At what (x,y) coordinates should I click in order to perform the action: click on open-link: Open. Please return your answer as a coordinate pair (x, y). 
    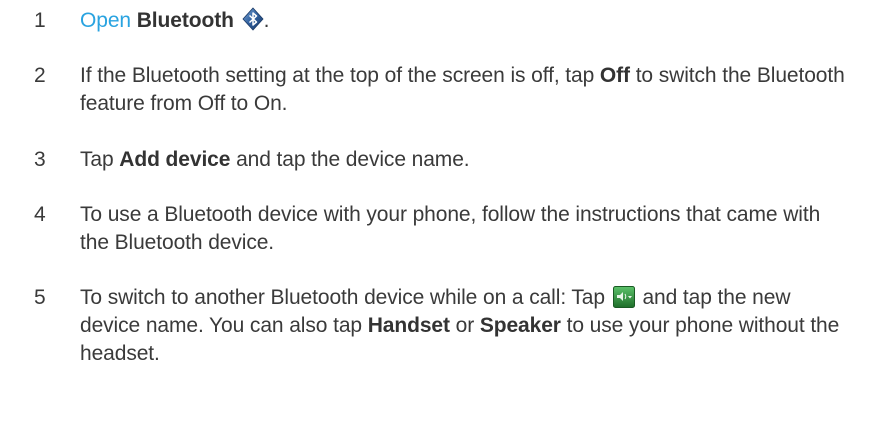
    Looking at the image, I should click on (105, 20).